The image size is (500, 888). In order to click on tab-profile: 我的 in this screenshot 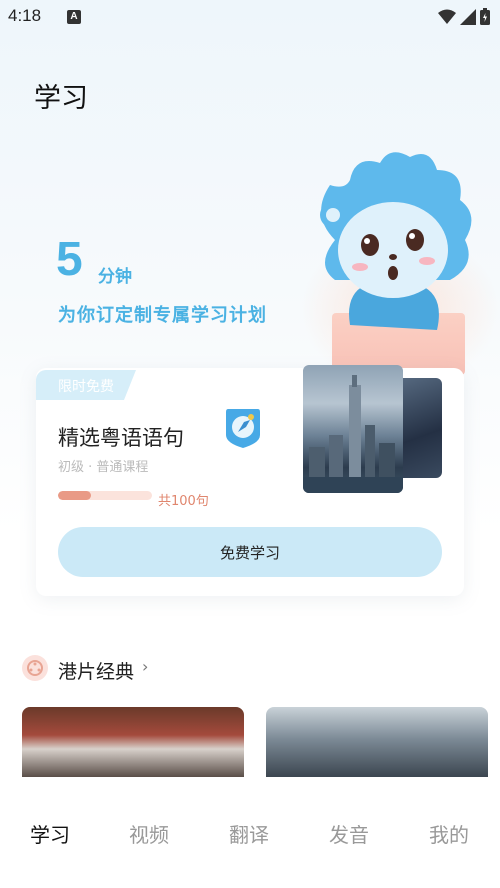, I will do `click(449, 833)`.